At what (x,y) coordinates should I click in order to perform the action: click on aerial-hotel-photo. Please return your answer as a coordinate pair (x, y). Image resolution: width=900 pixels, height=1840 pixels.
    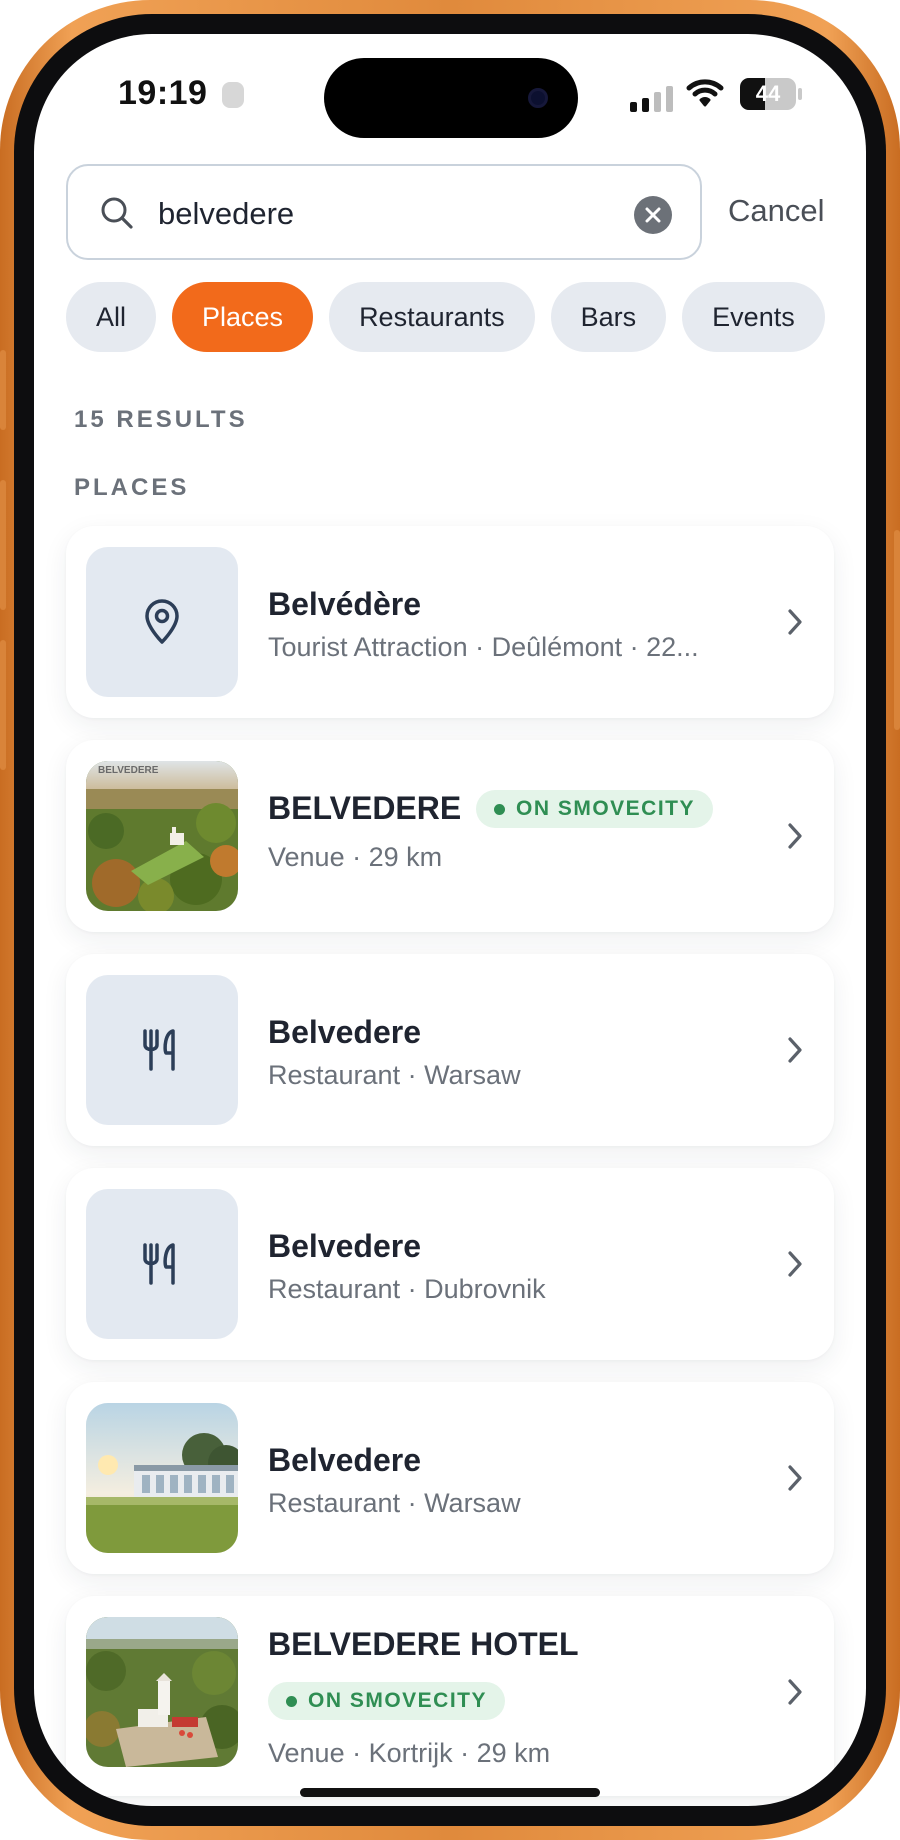
    Looking at the image, I should click on (162, 1692).